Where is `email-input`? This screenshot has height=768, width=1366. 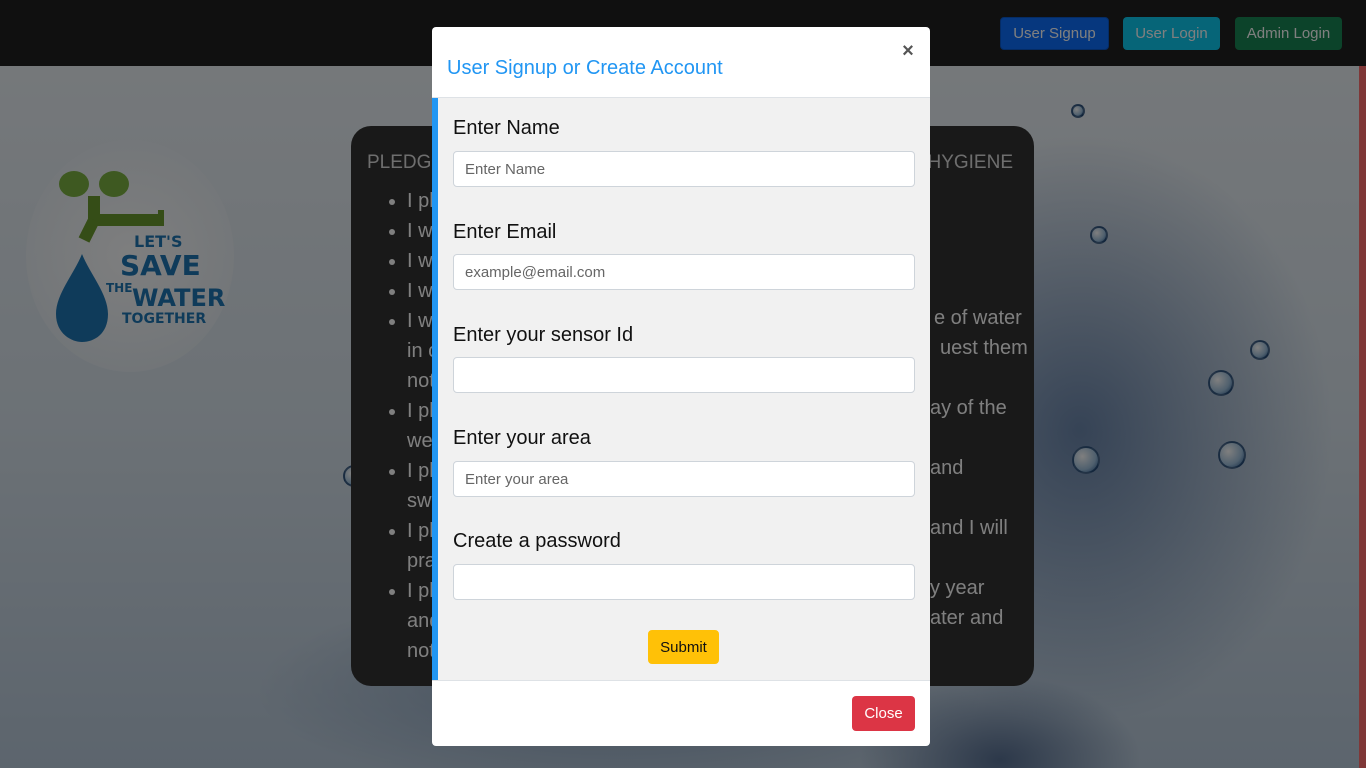 email-input is located at coordinates (684, 272).